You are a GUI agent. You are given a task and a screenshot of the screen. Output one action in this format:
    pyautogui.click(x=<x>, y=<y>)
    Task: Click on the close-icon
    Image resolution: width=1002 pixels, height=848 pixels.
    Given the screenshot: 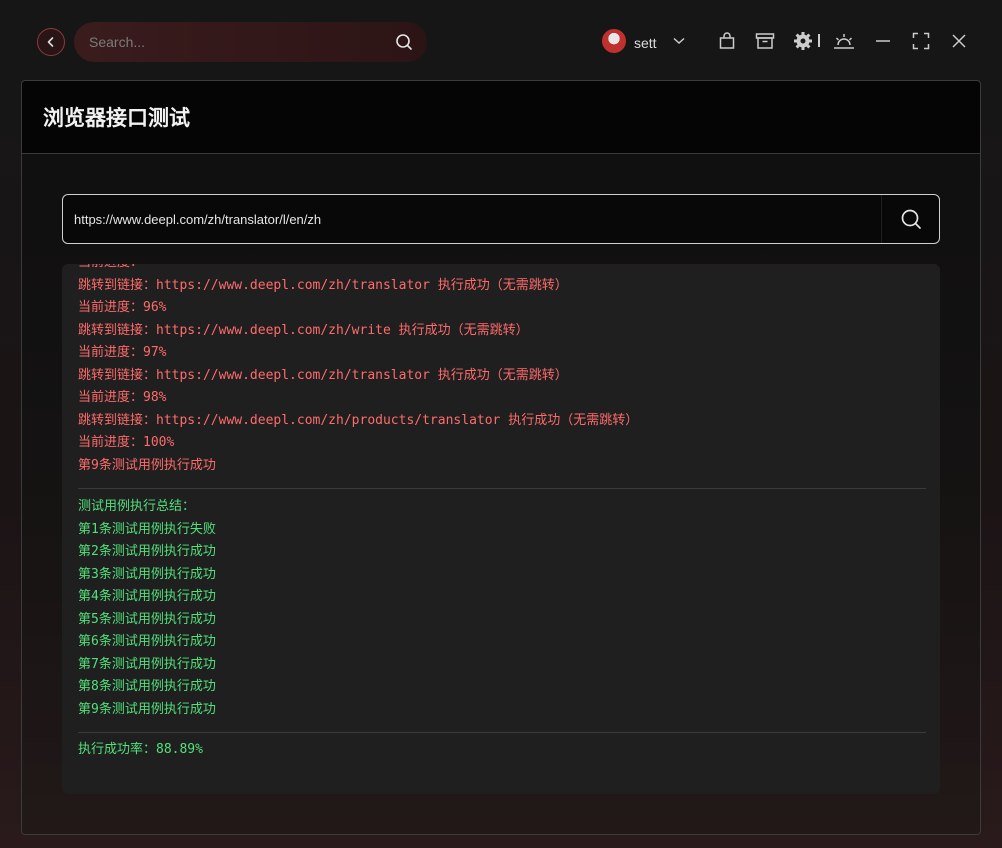 What is the action you would take?
    pyautogui.click(x=959, y=41)
    